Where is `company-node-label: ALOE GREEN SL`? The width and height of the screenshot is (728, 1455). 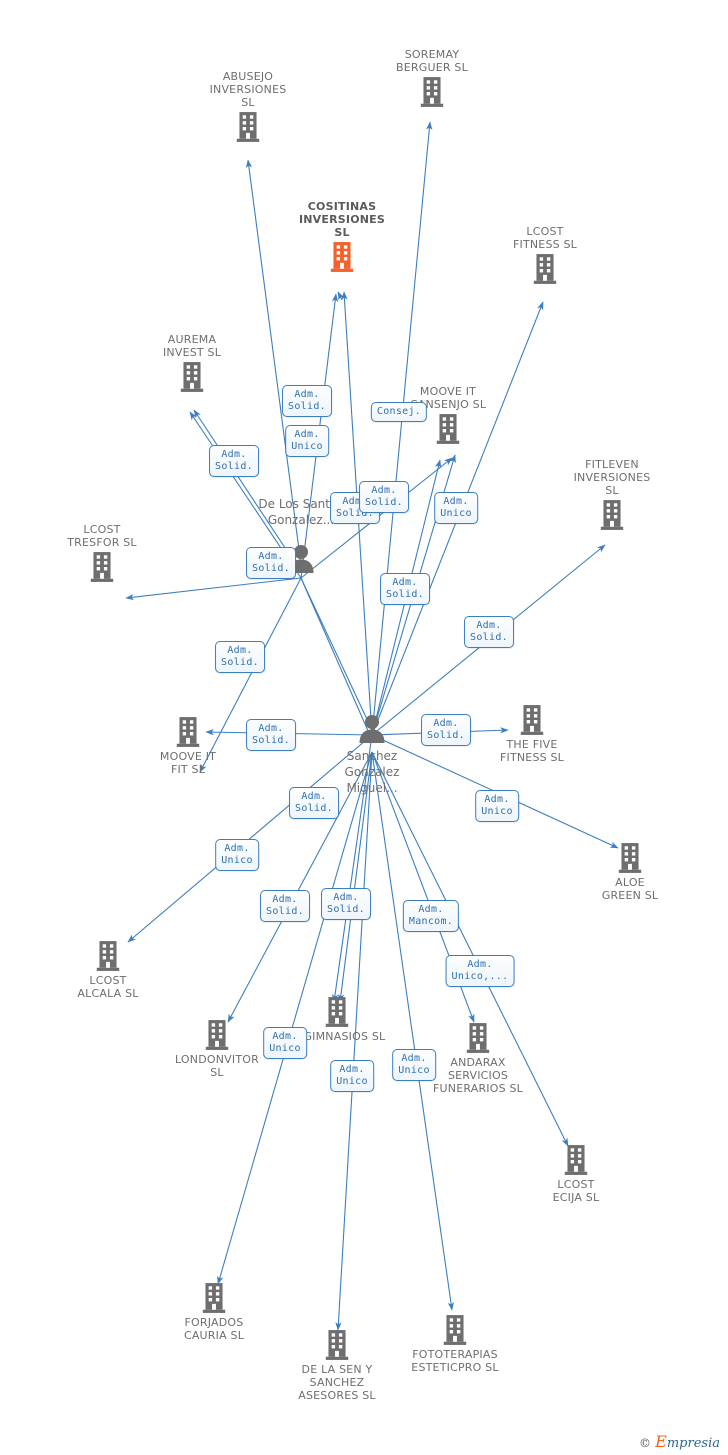 company-node-label: ALOE GREEN SL is located at coordinates (630, 889).